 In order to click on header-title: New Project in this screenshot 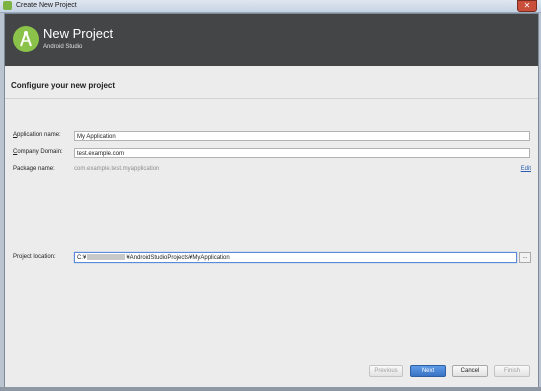, I will do `click(78, 33)`.